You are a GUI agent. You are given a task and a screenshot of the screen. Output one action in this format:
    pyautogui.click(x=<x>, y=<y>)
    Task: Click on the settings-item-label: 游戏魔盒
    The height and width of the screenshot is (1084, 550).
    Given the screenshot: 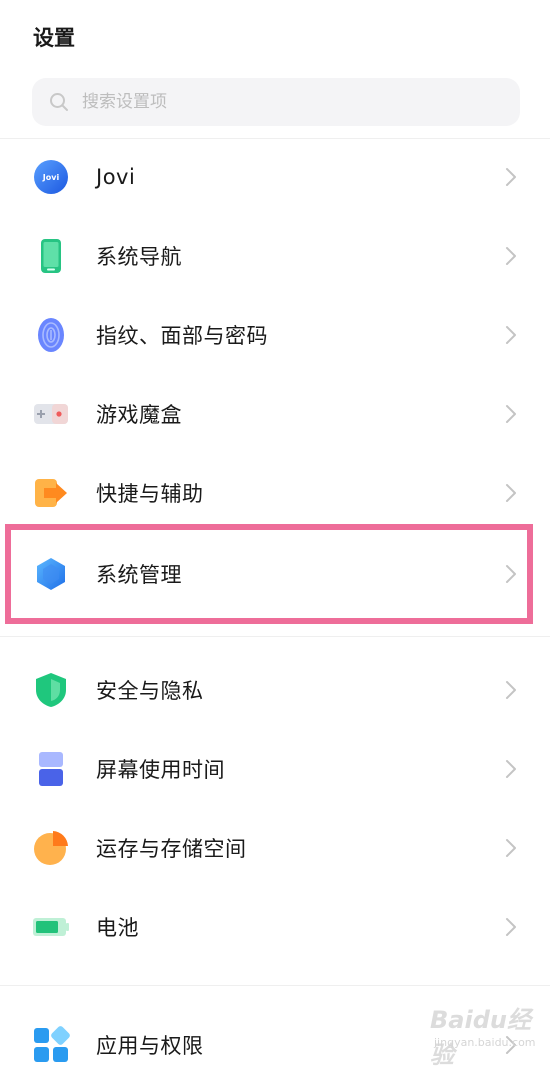 What is the action you would take?
    pyautogui.click(x=139, y=415)
    